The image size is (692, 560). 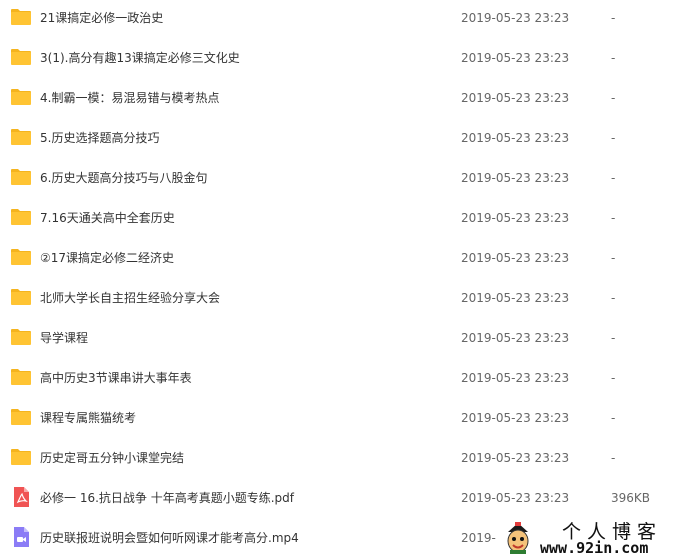 What do you see at coordinates (123, 178) in the screenshot?
I see `file-name: 6.历史大题高分技巧与八股金句` at bounding box center [123, 178].